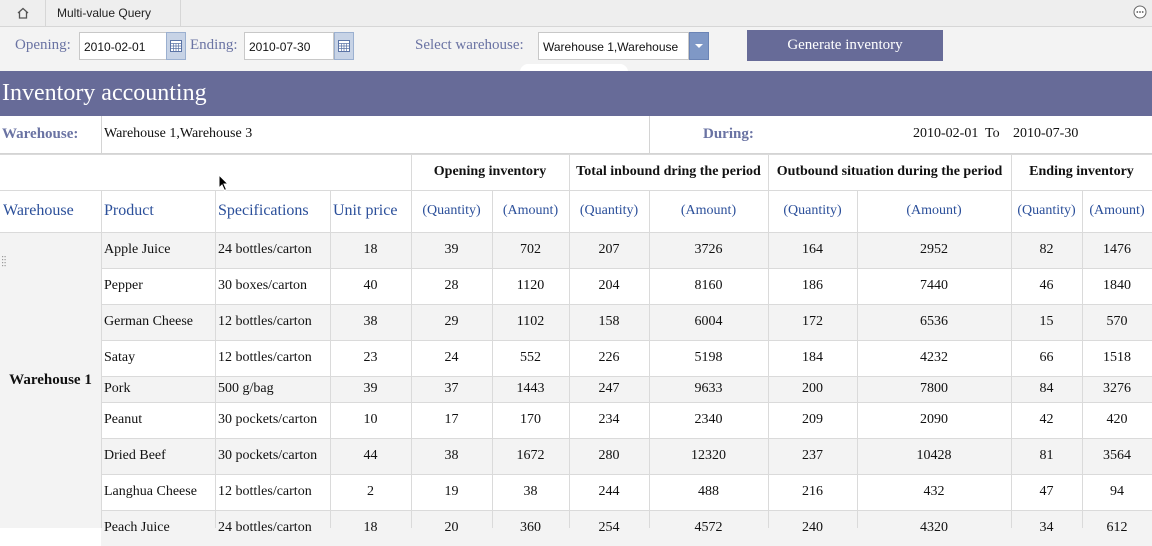 The image size is (1152, 546). I want to click on table-cell: 5198, so click(708, 357).